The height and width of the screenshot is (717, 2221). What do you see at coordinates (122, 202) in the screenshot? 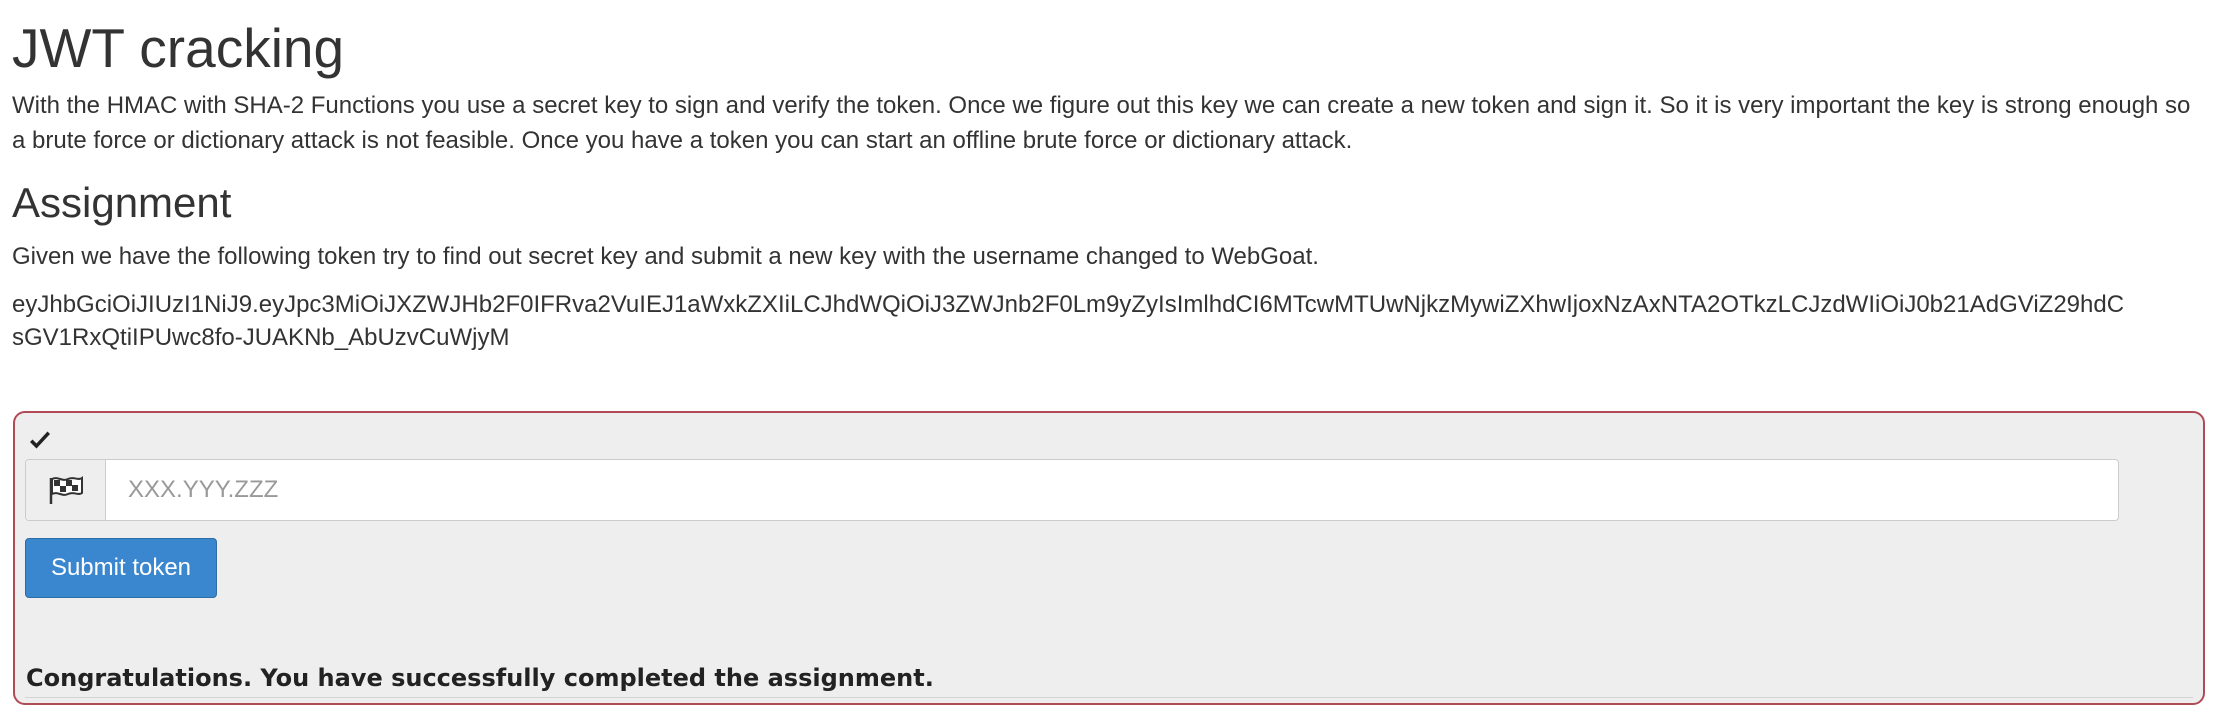
I see `assignment-heading: Assignment` at bounding box center [122, 202].